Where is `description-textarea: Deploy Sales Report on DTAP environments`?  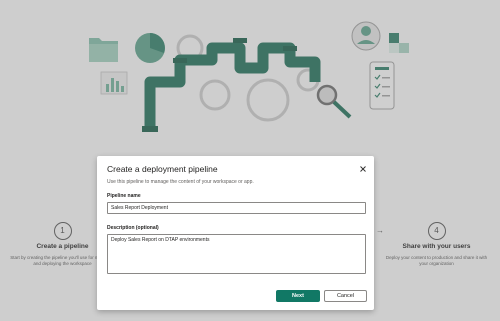 description-textarea: Deploy Sales Report on DTAP environments is located at coordinates (236, 254).